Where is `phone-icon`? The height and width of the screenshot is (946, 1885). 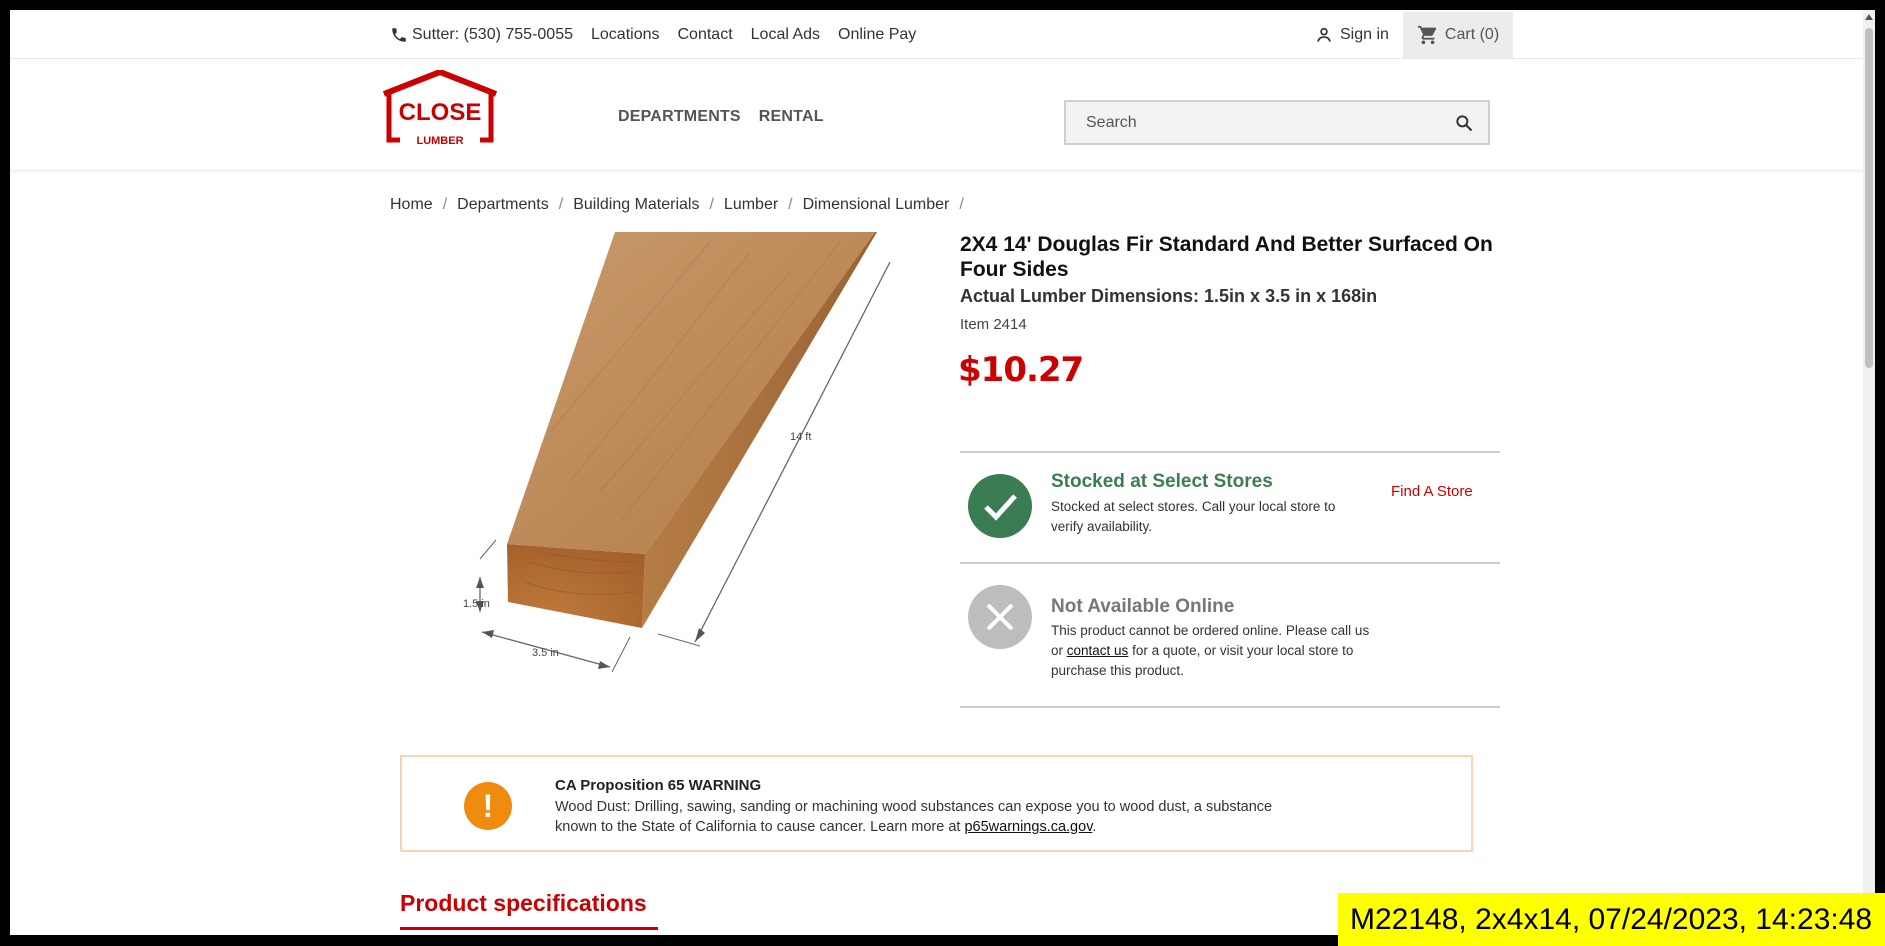 phone-icon is located at coordinates (399, 34).